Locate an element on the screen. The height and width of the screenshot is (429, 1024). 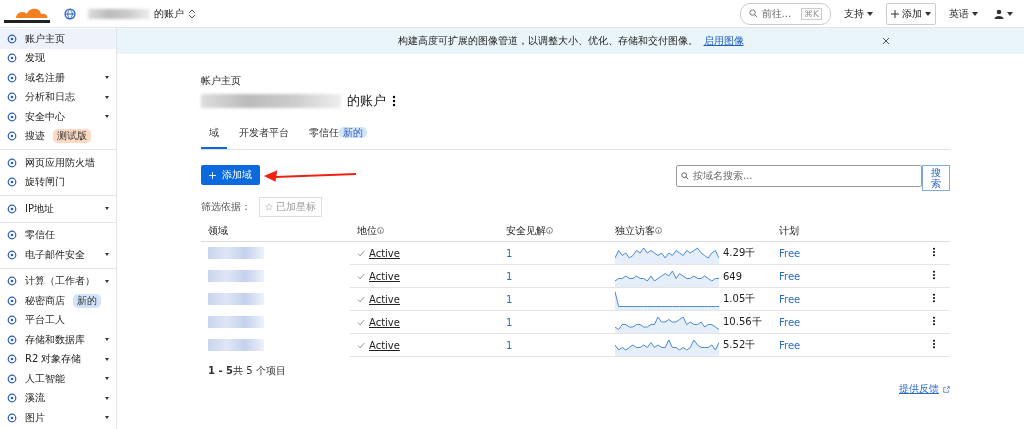
shortcut-hint: ⌘K is located at coordinates (811, 13).